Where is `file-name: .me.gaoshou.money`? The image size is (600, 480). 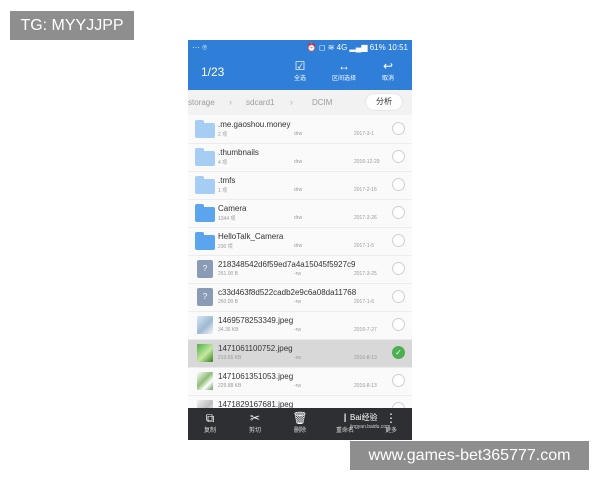
file-name: .me.gaoshou.money is located at coordinates (254, 124).